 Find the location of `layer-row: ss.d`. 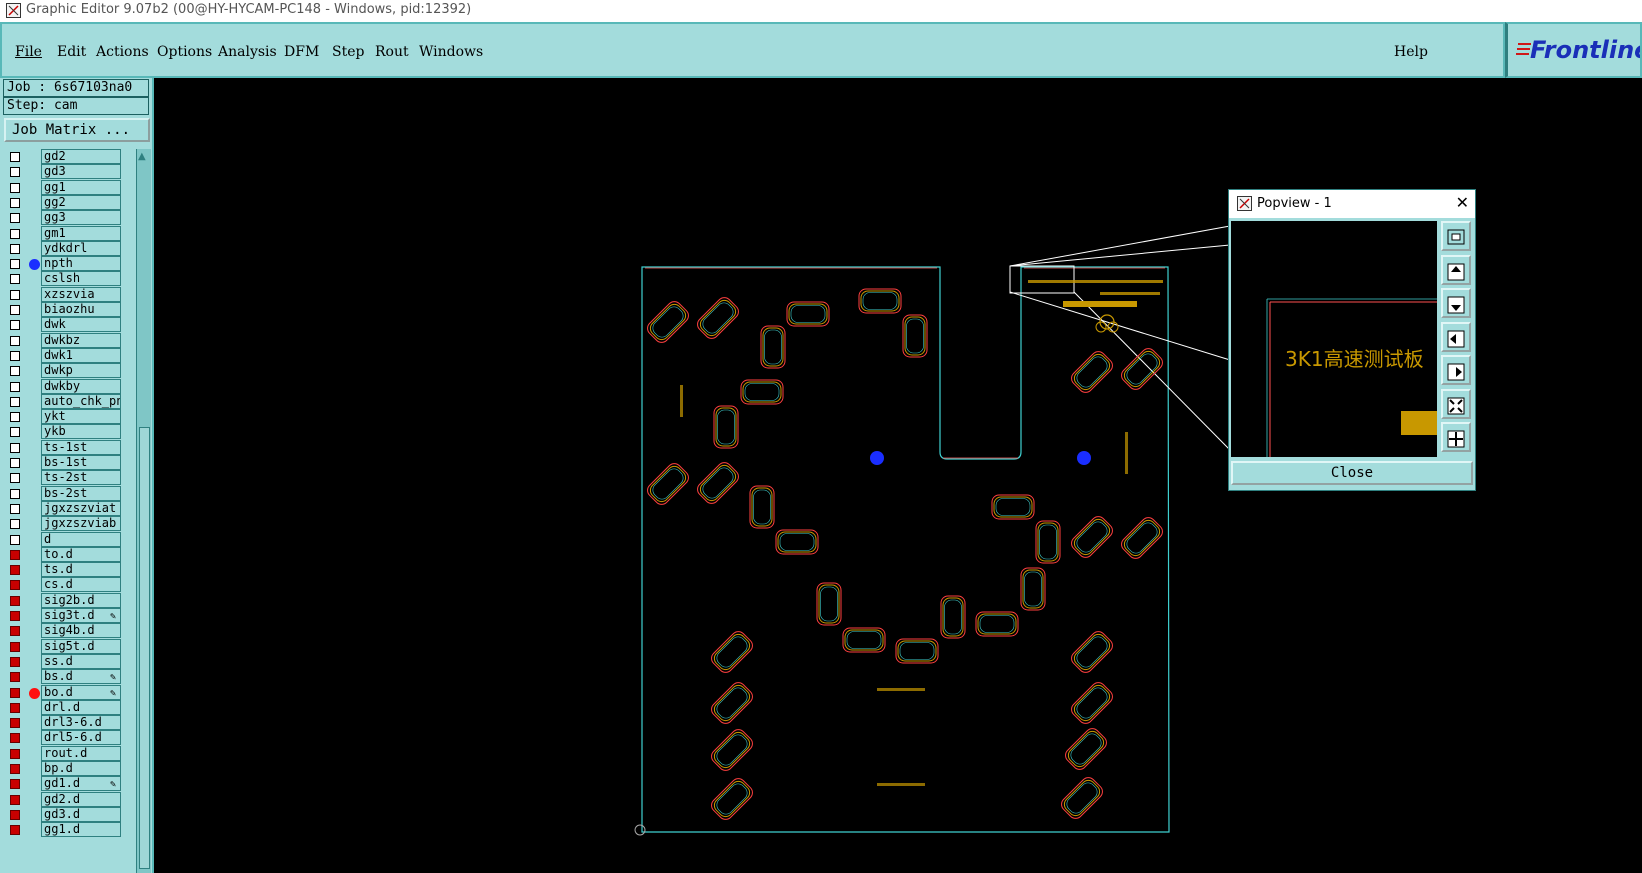

layer-row: ss.d is located at coordinates (63, 661).